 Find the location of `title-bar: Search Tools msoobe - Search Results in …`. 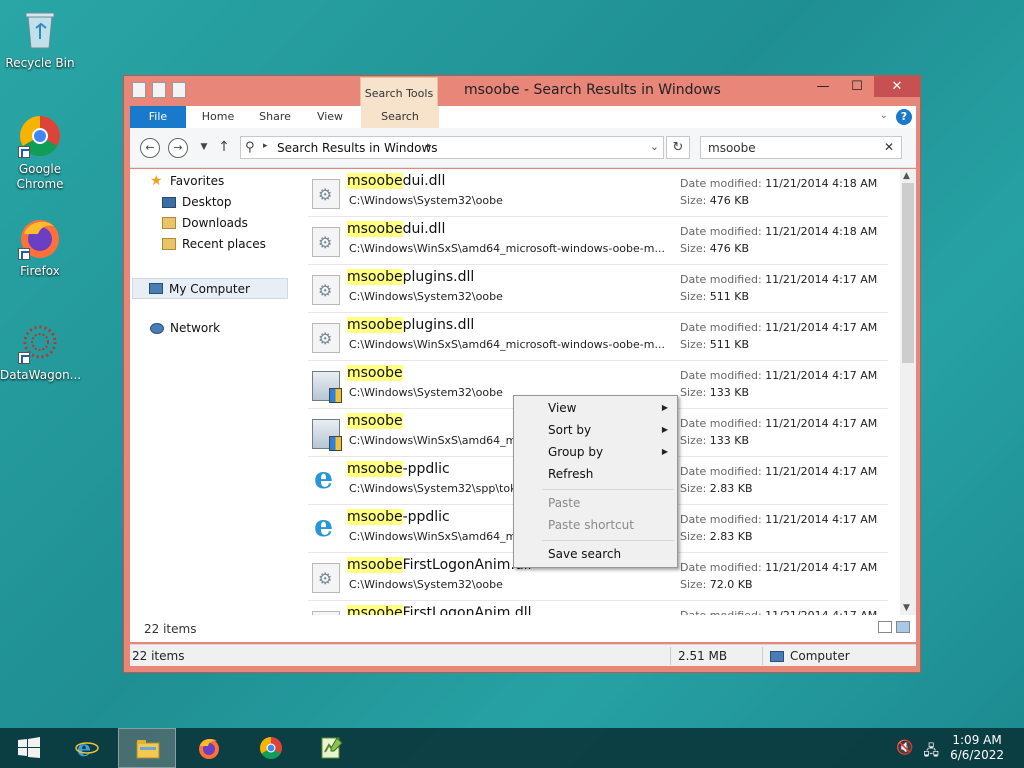

title-bar: Search Tools msoobe - Search Results in … is located at coordinates (522, 102).